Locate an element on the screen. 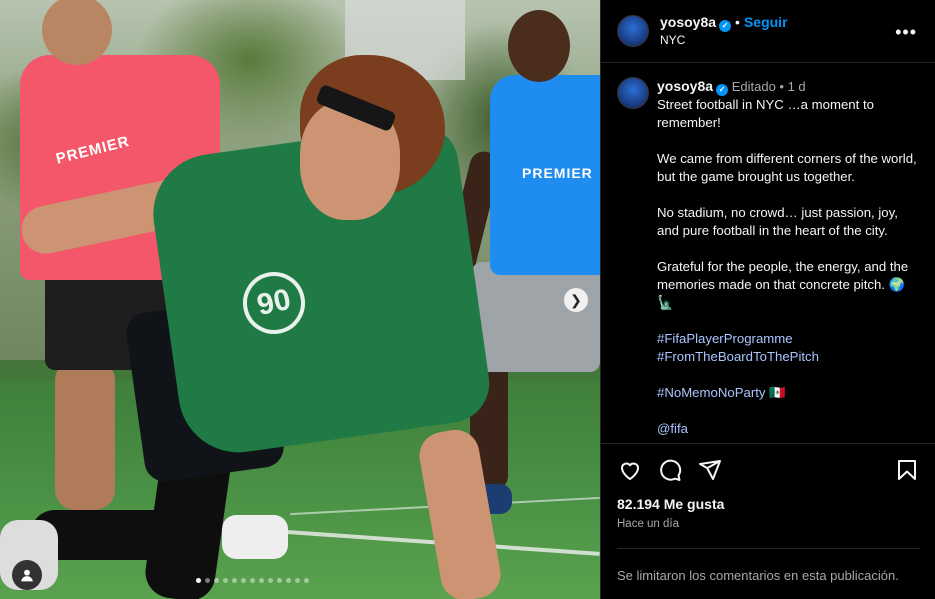  more-options-button: ••• is located at coordinates (906, 32).